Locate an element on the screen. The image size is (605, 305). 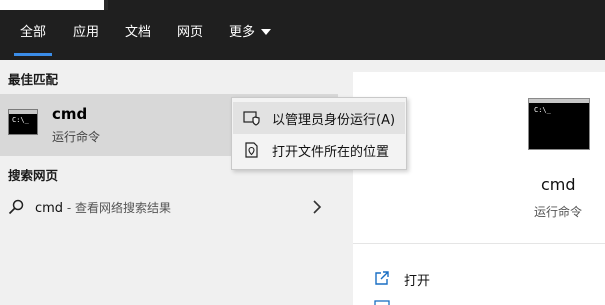
menu-item-run-as-admin: 以管理员身份运行(A) is located at coordinates (319, 118).